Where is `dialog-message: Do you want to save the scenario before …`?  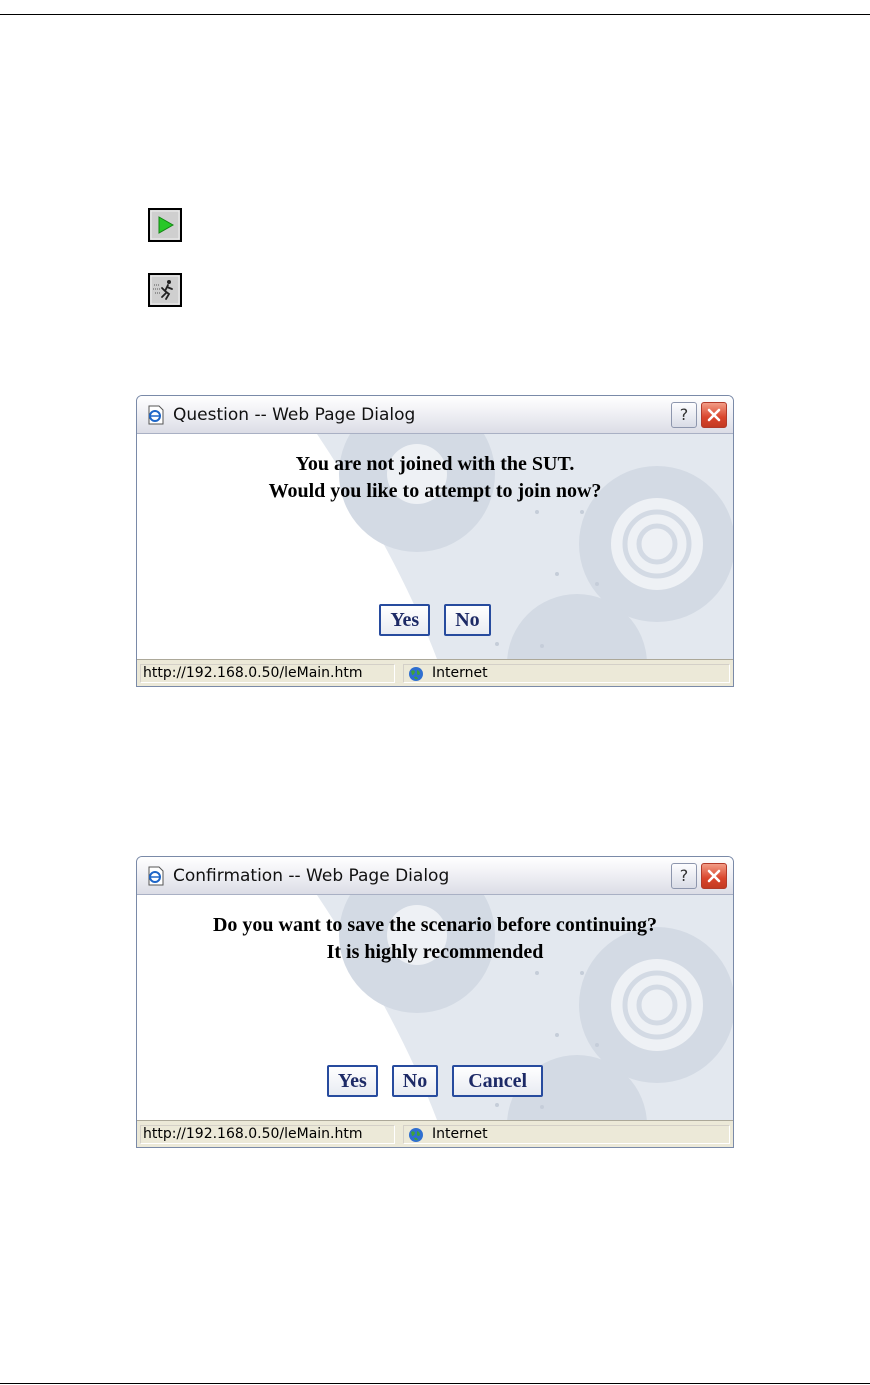 dialog-message: Do you want to save the scenario before … is located at coordinates (435, 939).